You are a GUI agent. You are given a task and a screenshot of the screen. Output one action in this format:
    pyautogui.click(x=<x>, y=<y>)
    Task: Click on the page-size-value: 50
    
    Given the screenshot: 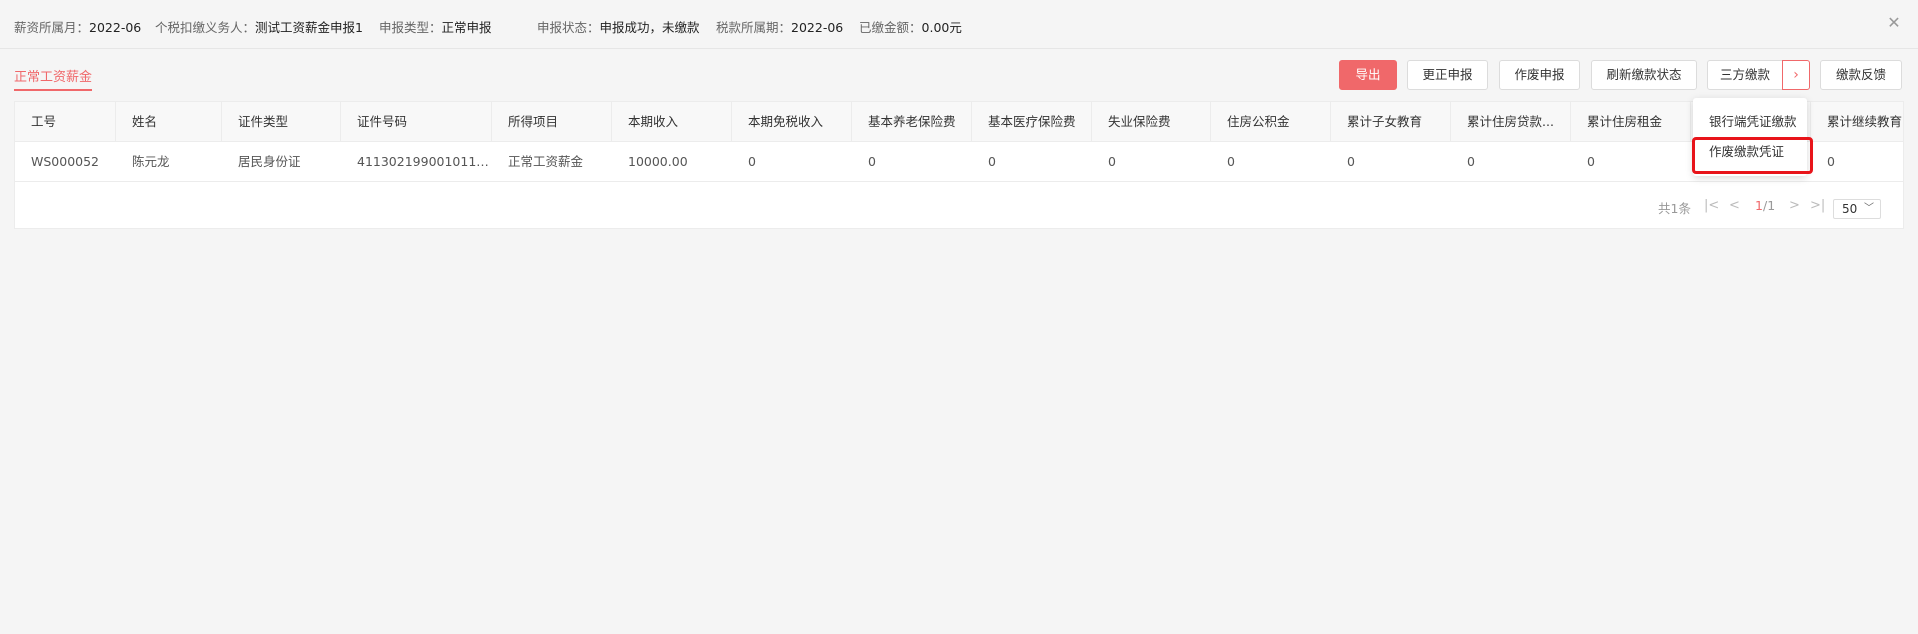 What is the action you would take?
    pyautogui.click(x=1850, y=209)
    